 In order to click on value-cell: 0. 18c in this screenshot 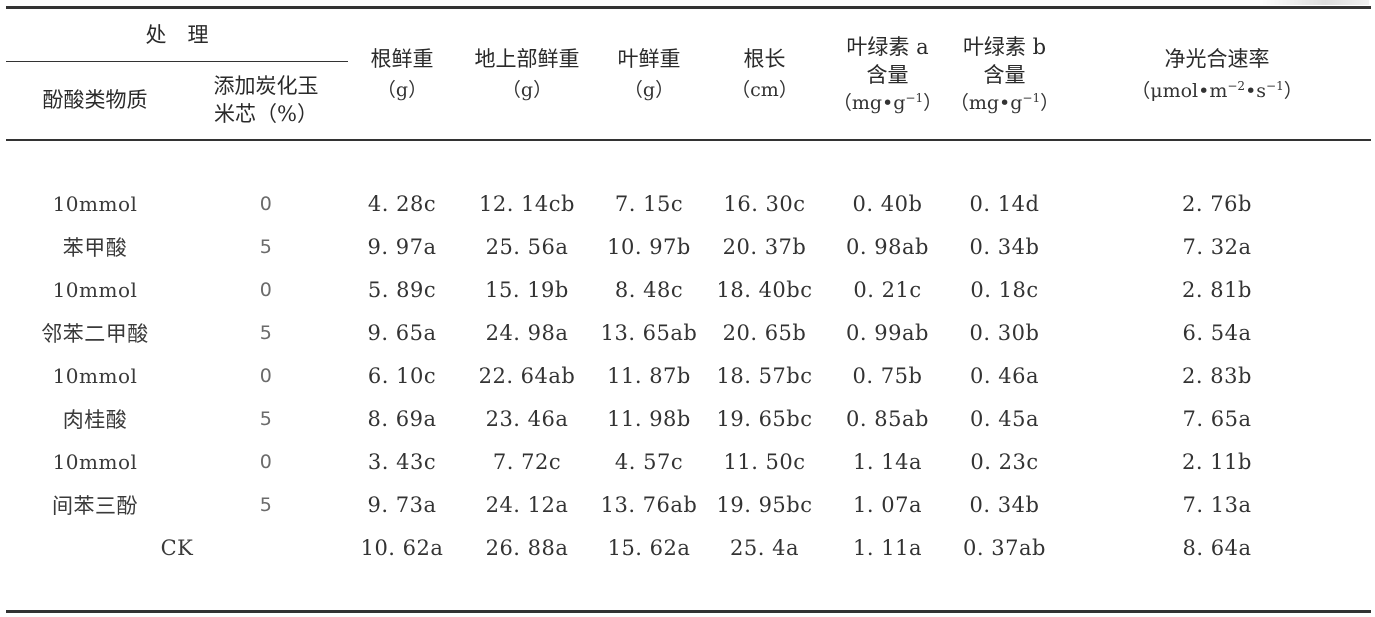, I will do `click(1004, 289)`.